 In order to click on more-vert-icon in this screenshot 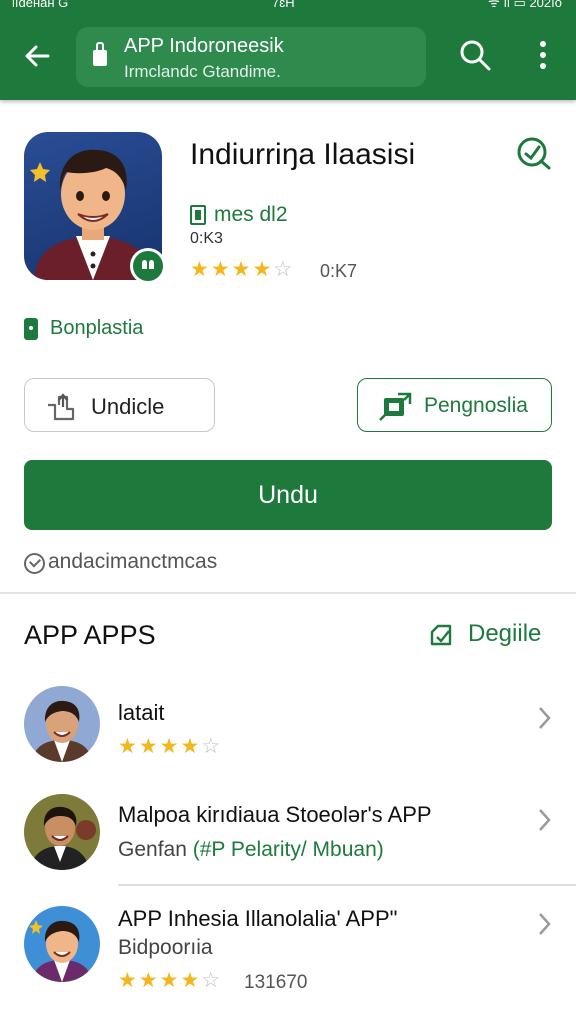, I will do `click(543, 55)`.